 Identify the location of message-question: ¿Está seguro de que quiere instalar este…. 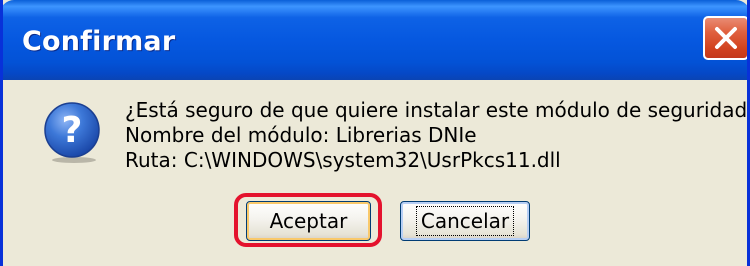
(437, 110).